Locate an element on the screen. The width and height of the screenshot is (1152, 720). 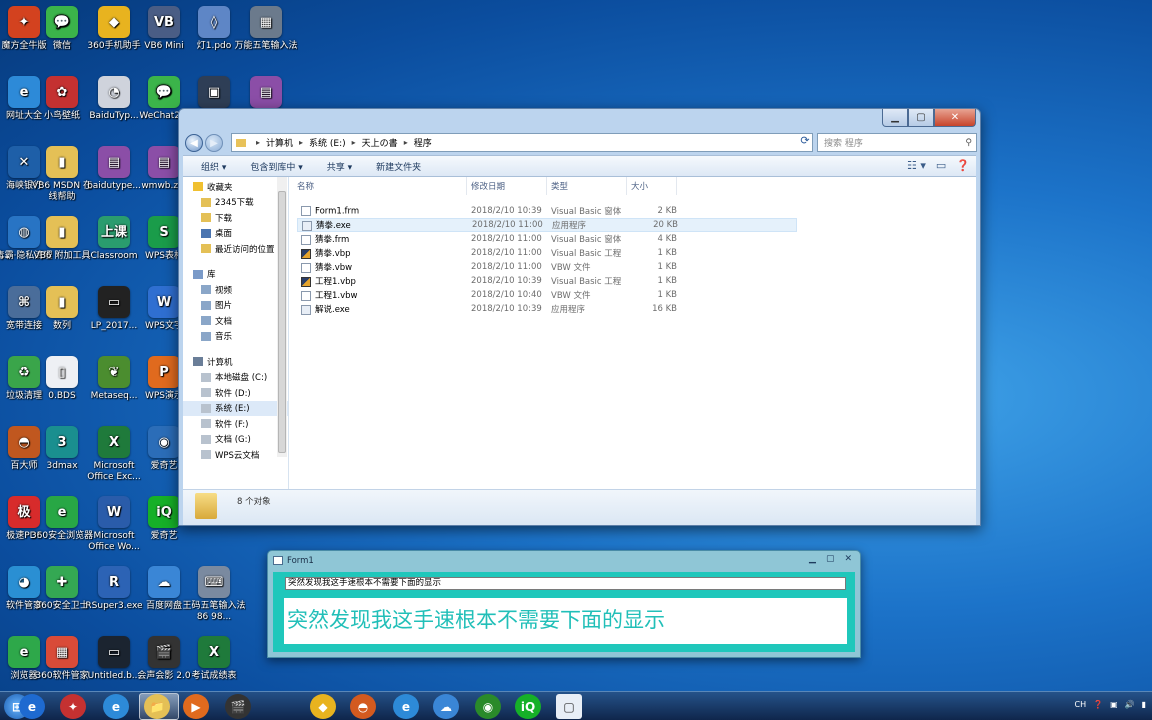
file-date: 2018/2/10 11:00 is located at coordinates (506, 253).